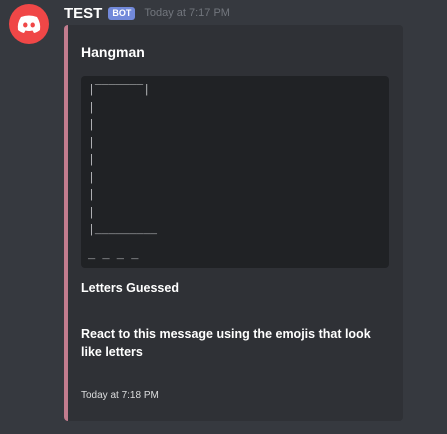 This screenshot has height=434, width=447. Describe the element at coordinates (130, 288) in the screenshot. I see `letters-guessed-label: Letters Guessed` at that location.